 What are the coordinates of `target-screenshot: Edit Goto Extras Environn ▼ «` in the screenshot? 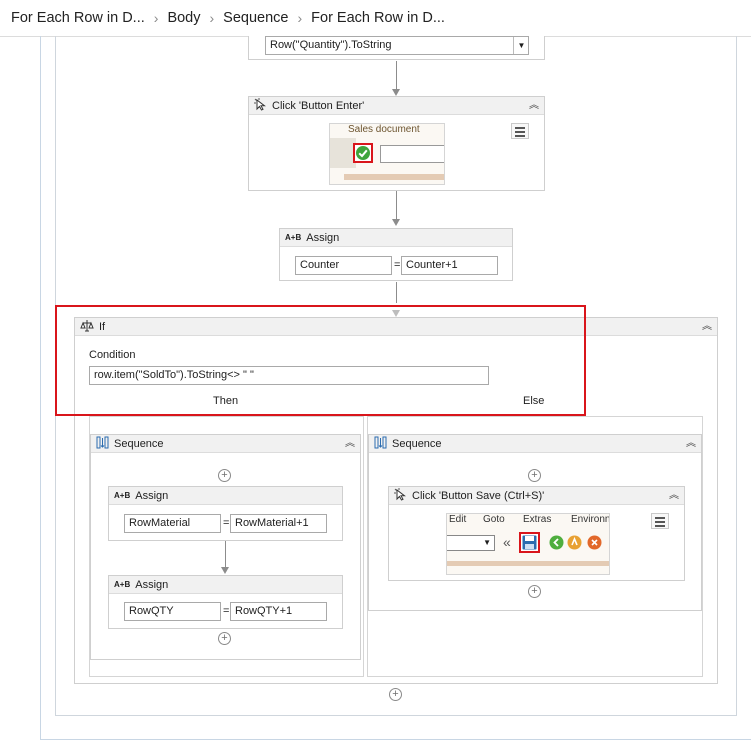 It's located at (528, 544).